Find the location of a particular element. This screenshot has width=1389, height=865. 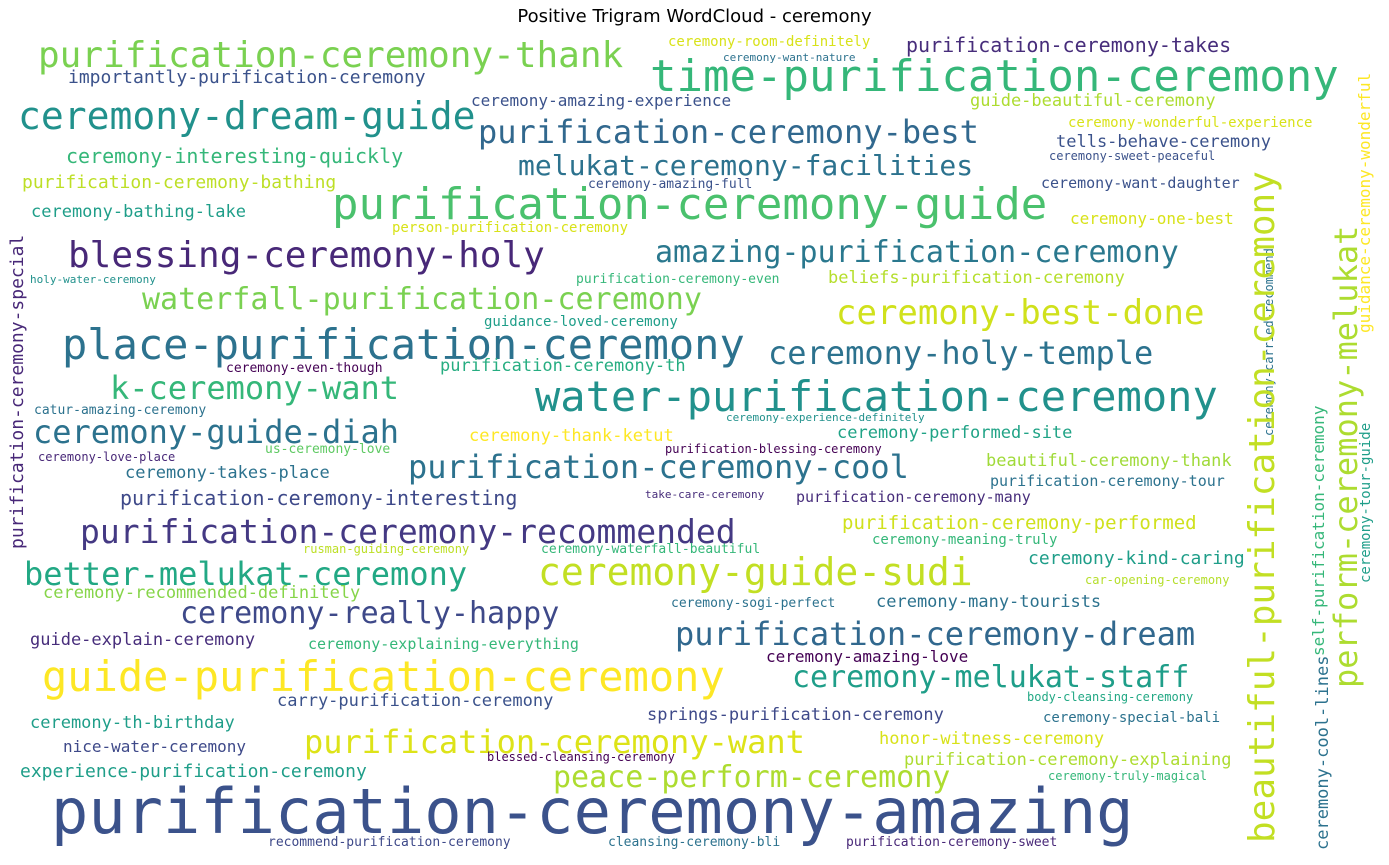

word-cloud-term: purification-ceremony-amazing is located at coordinates (592, 811).